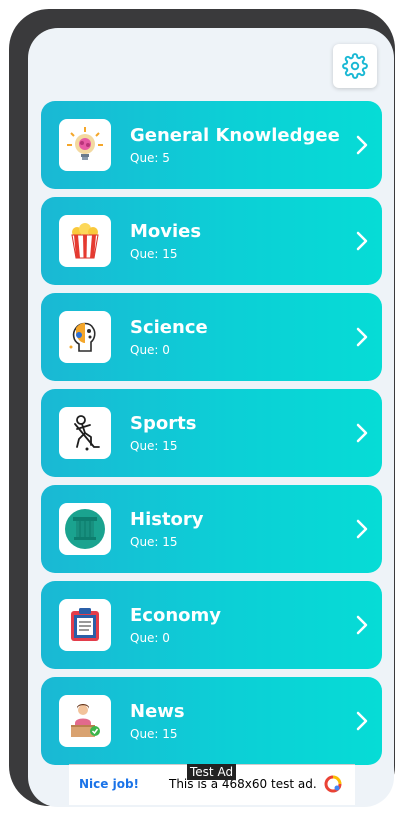 Image resolution: width=404 pixels, height=814 pixels. What do you see at coordinates (157, 711) in the screenshot?
I see `category-title: News` at bounding box center [157, 711].